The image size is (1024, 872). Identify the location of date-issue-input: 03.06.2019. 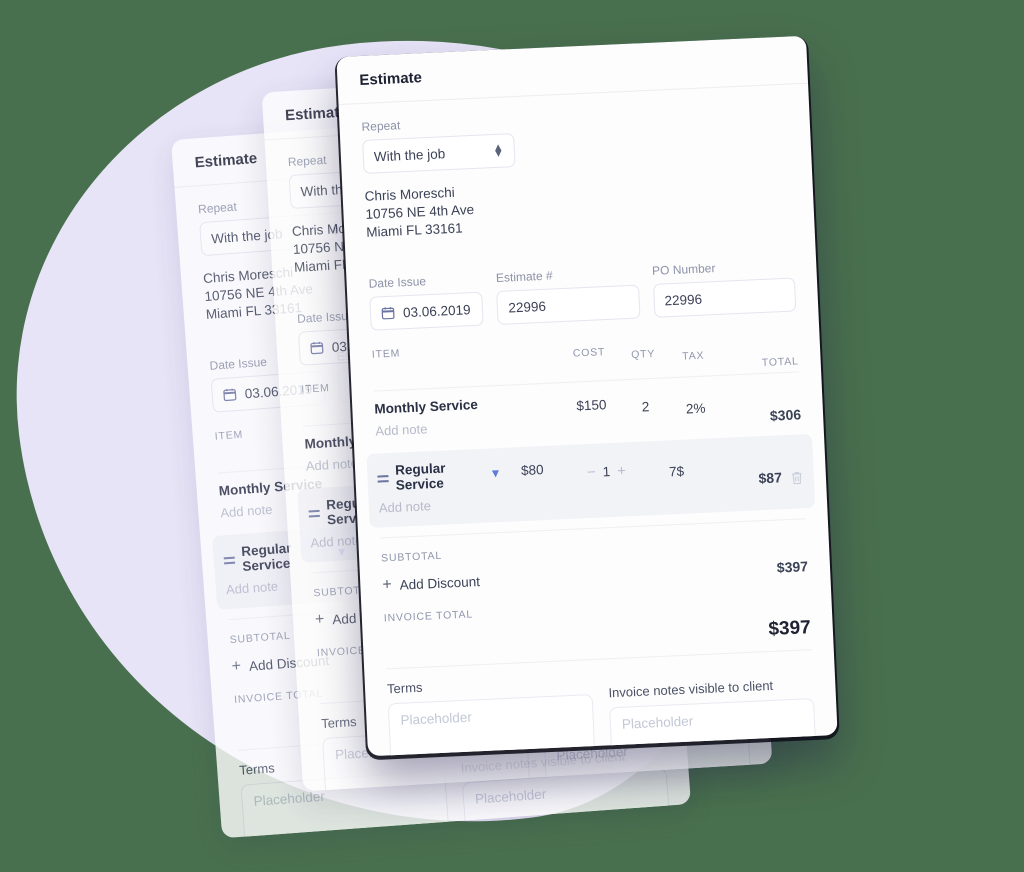
(427, 312).